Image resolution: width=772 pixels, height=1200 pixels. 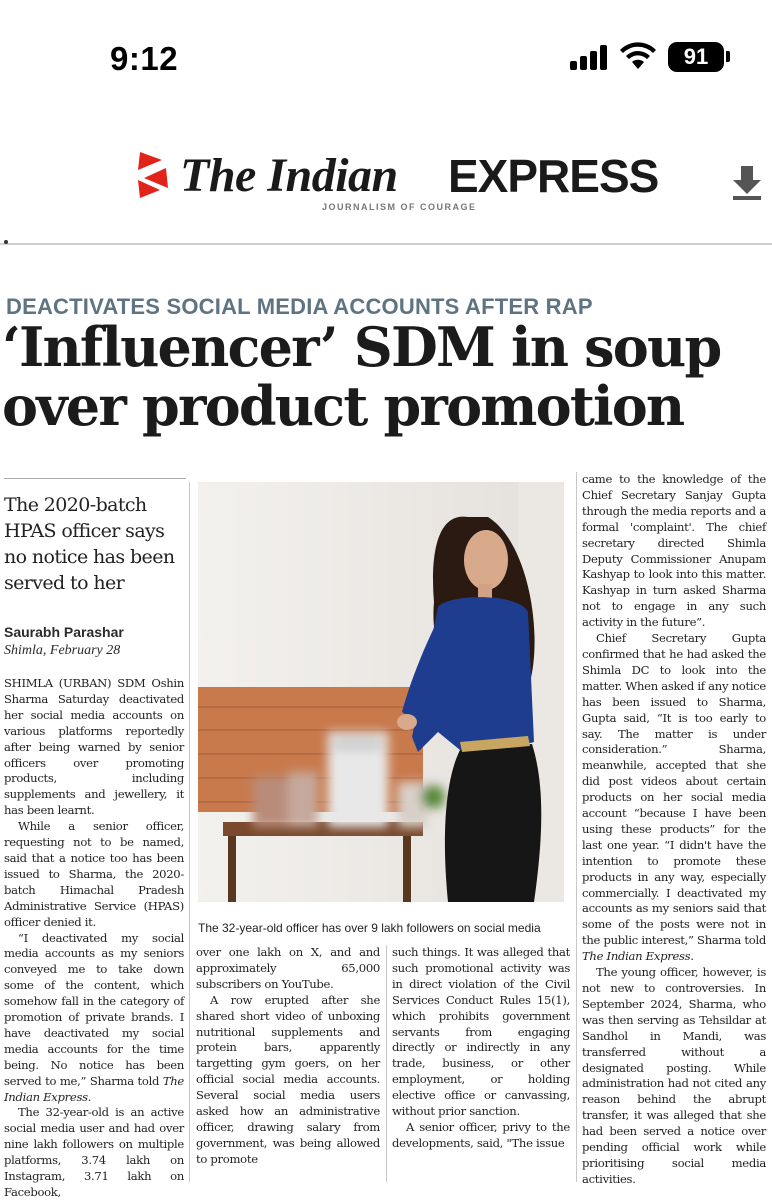 I want to click on headline-line-2: over product promotion, so click(x=343, y=406).